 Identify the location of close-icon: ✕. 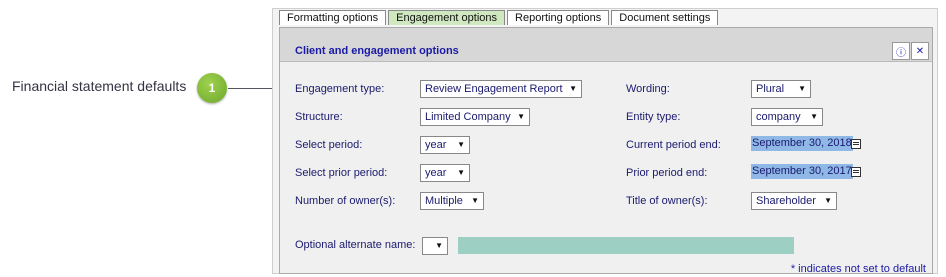
(920, 51).